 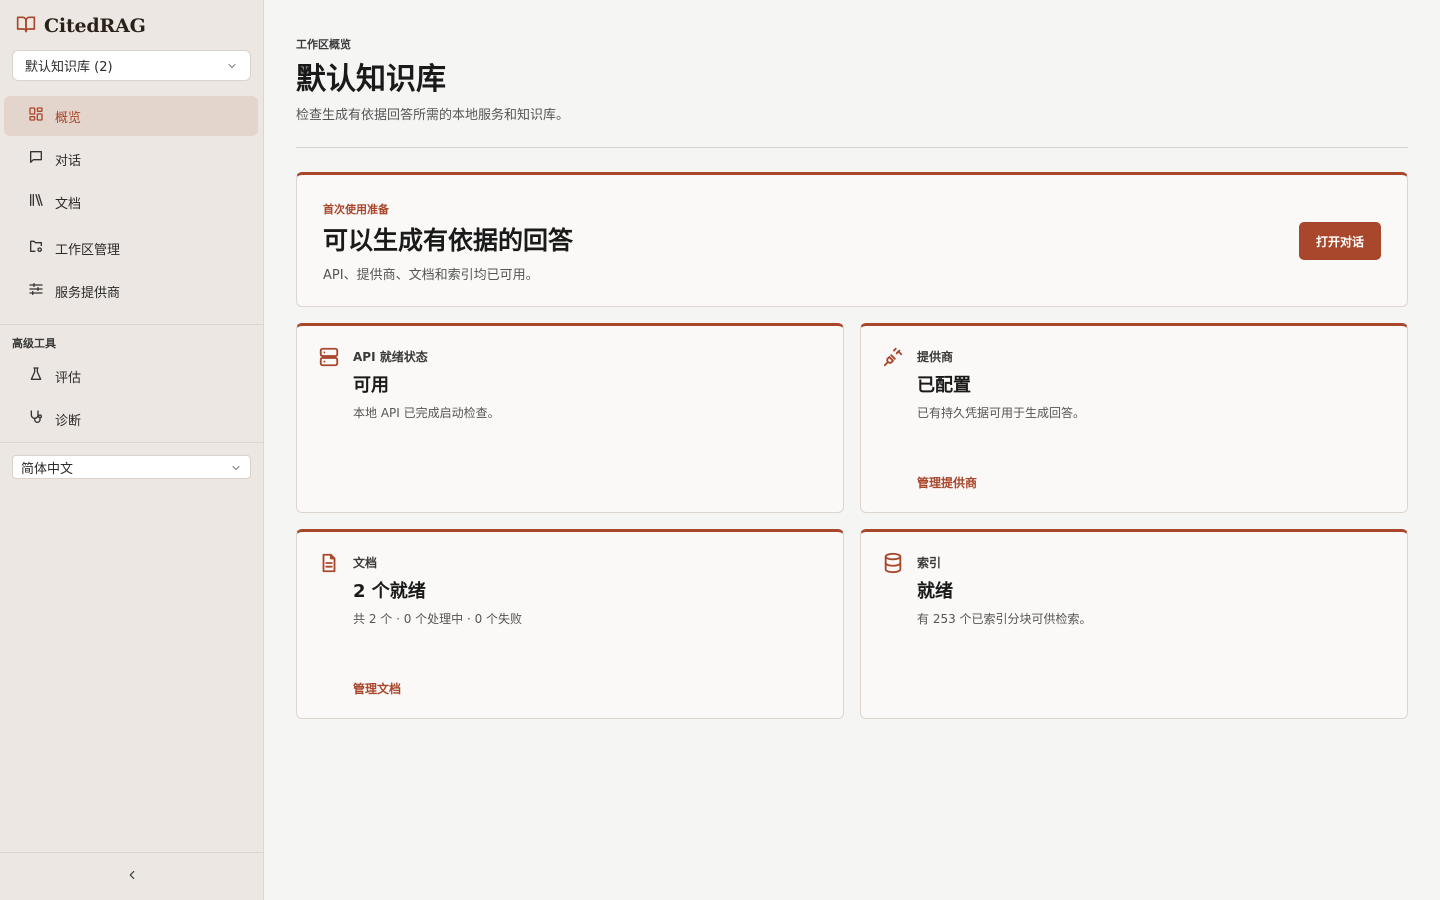 I want to click on book-icon, so click(x=26, y=26).